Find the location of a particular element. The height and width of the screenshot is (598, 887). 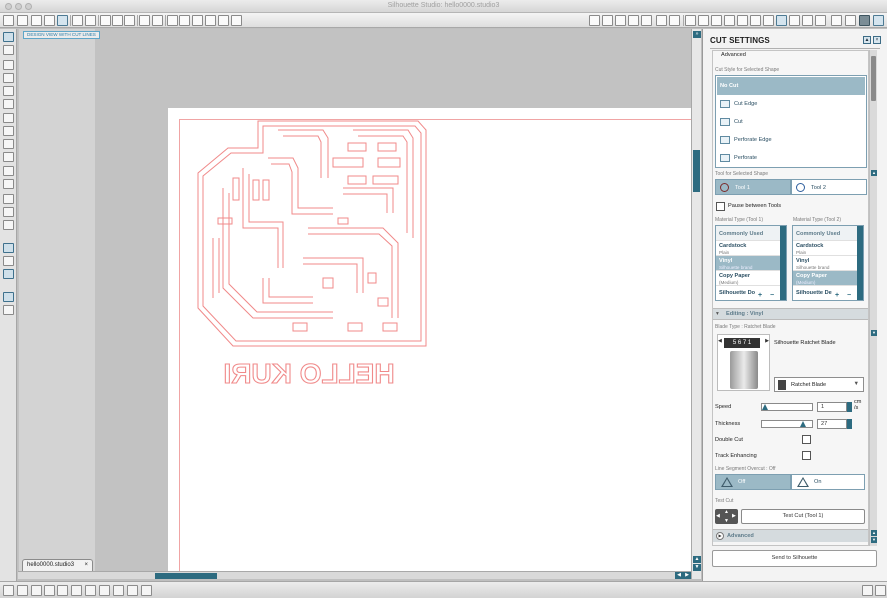

speed-input: 1 is located at coordinates (832, 407).